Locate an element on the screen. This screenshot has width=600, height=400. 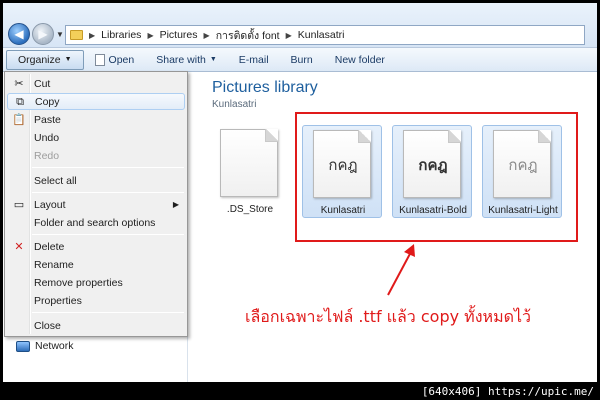
menu-item-delete: ✕ Delete is located at coordinates (96, 246).